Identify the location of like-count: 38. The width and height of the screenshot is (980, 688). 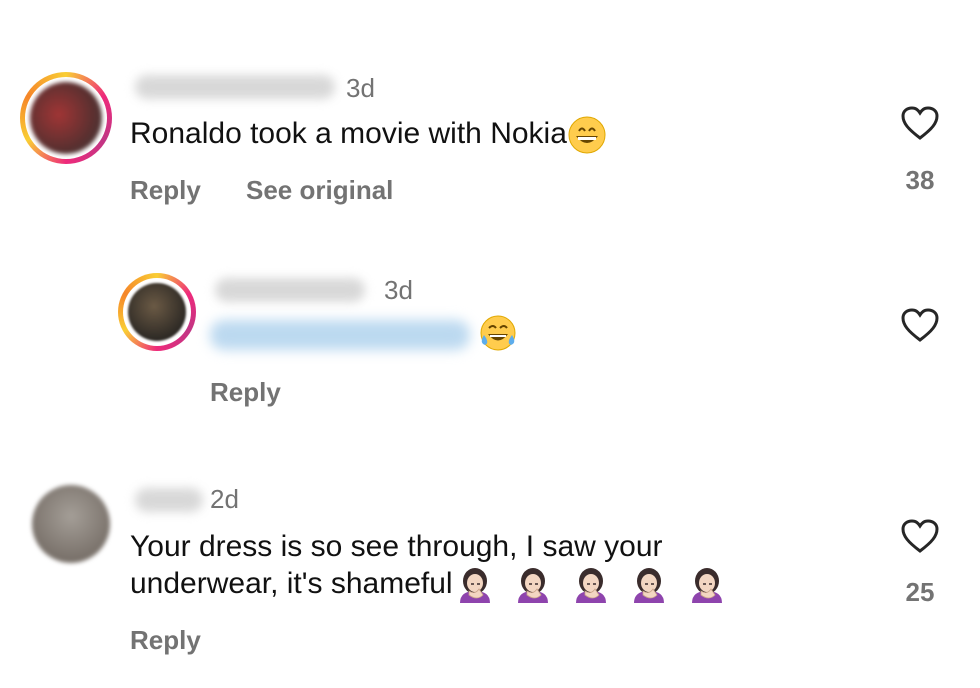
(920, 180).